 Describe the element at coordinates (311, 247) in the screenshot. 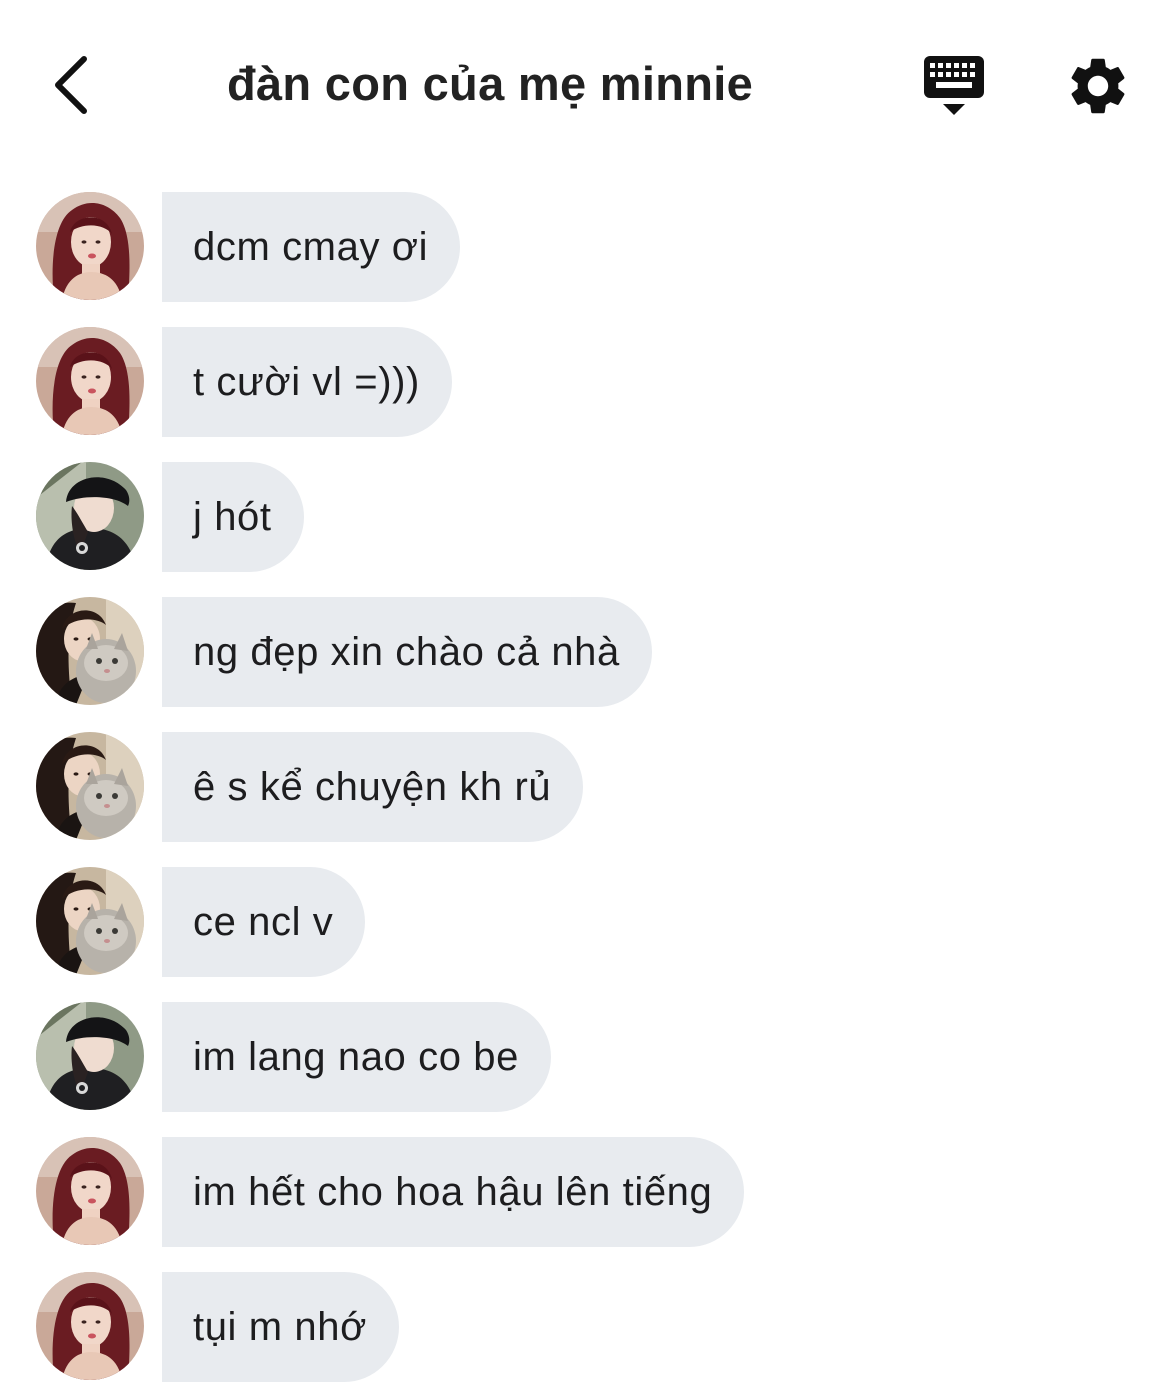

I see `message-bubble: dcm cmay ơi` at that location.